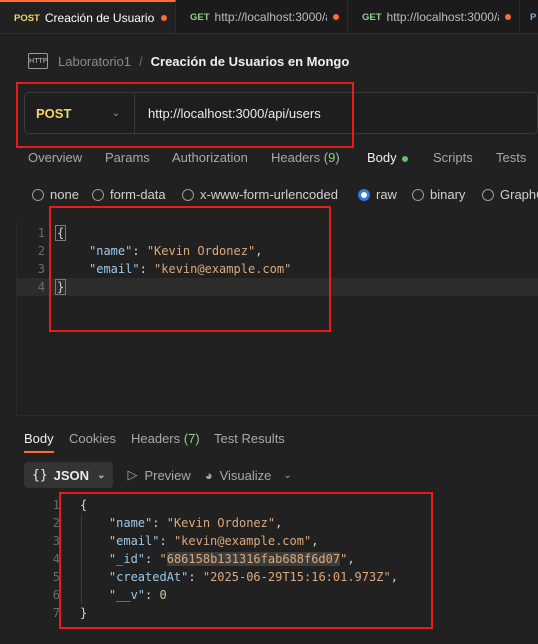 The height and width of the screenshot is (644, 538). I want to click on code-line: 7}, so click(63, 613).